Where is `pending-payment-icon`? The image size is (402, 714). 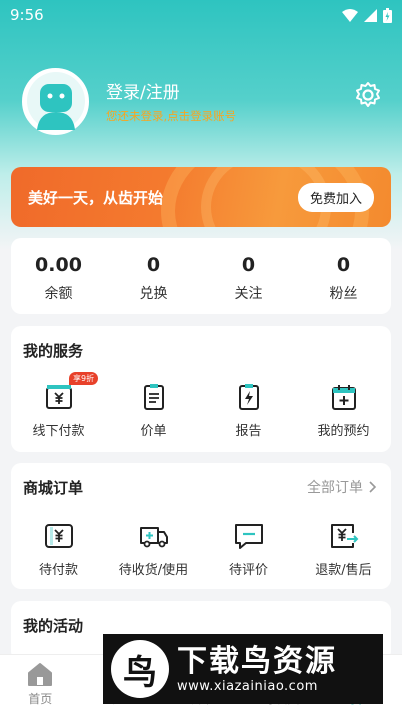 pending-payment-icon is located at coordinates (58, 536).